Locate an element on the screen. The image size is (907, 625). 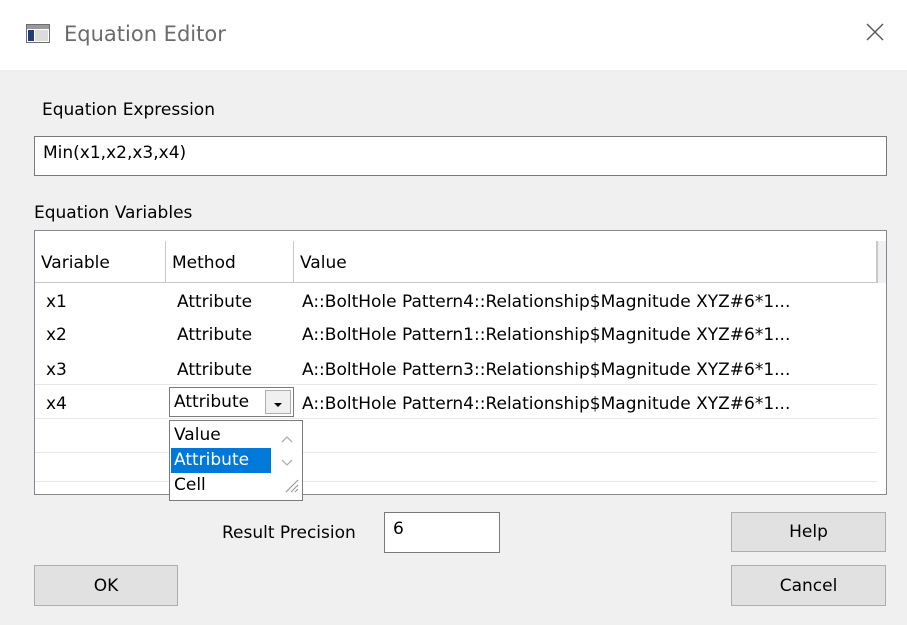
column-header-variable: Variable is located at coordinates (100, 262).